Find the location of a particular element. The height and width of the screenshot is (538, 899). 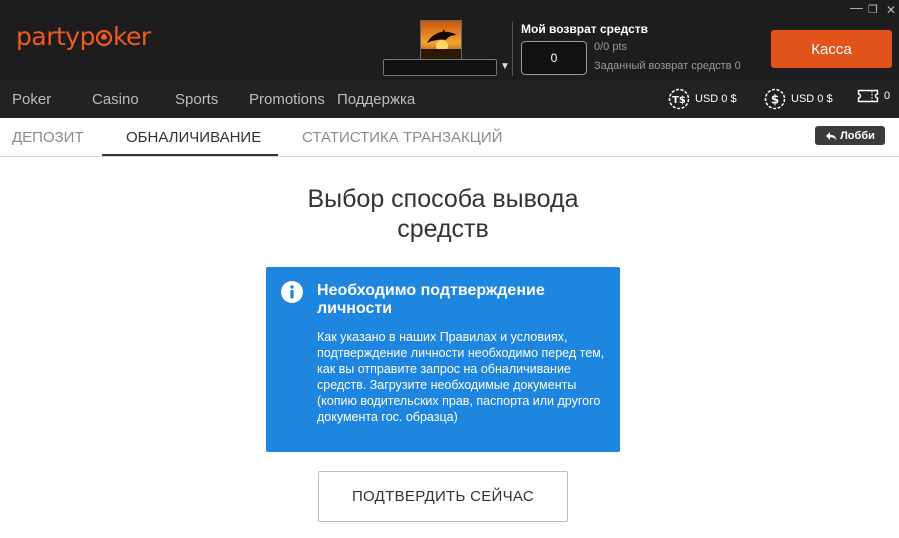

svg-text: T$ is located at coordinates (679, 100).